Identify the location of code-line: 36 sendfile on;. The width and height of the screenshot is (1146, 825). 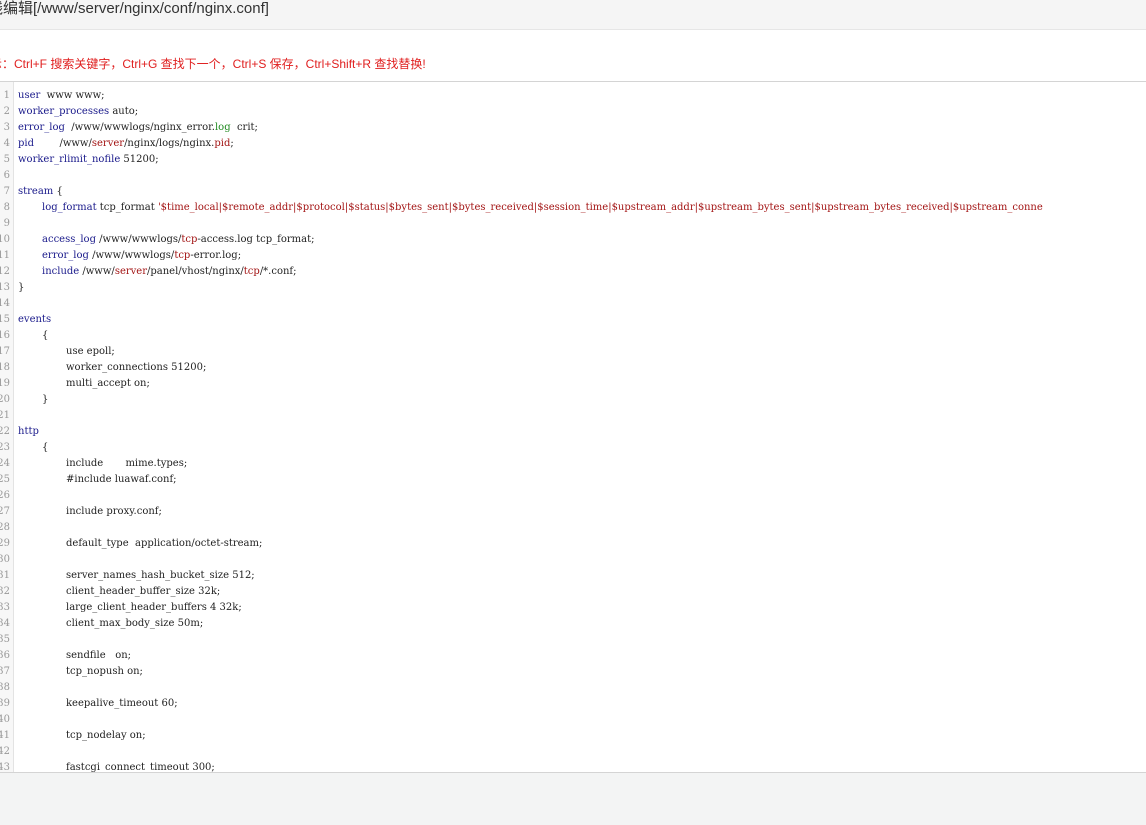
(573, 656).